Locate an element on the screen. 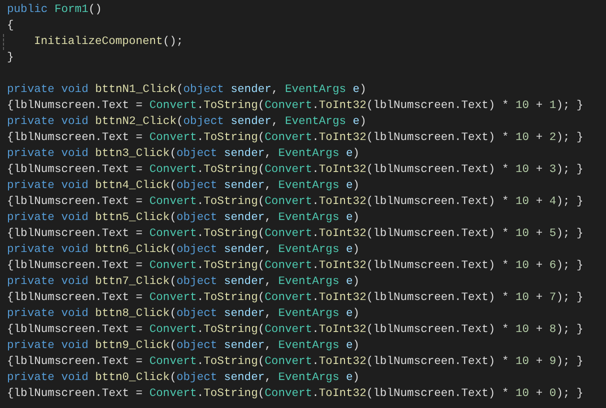 The width and height of the screenshot is (606, 408). code-line: {lblNumscreen.Text = Convert.ToString(Convert.ToInt32(lblNumscreen.Text) * 10 + 3); } is located at coordinates (295, 170).